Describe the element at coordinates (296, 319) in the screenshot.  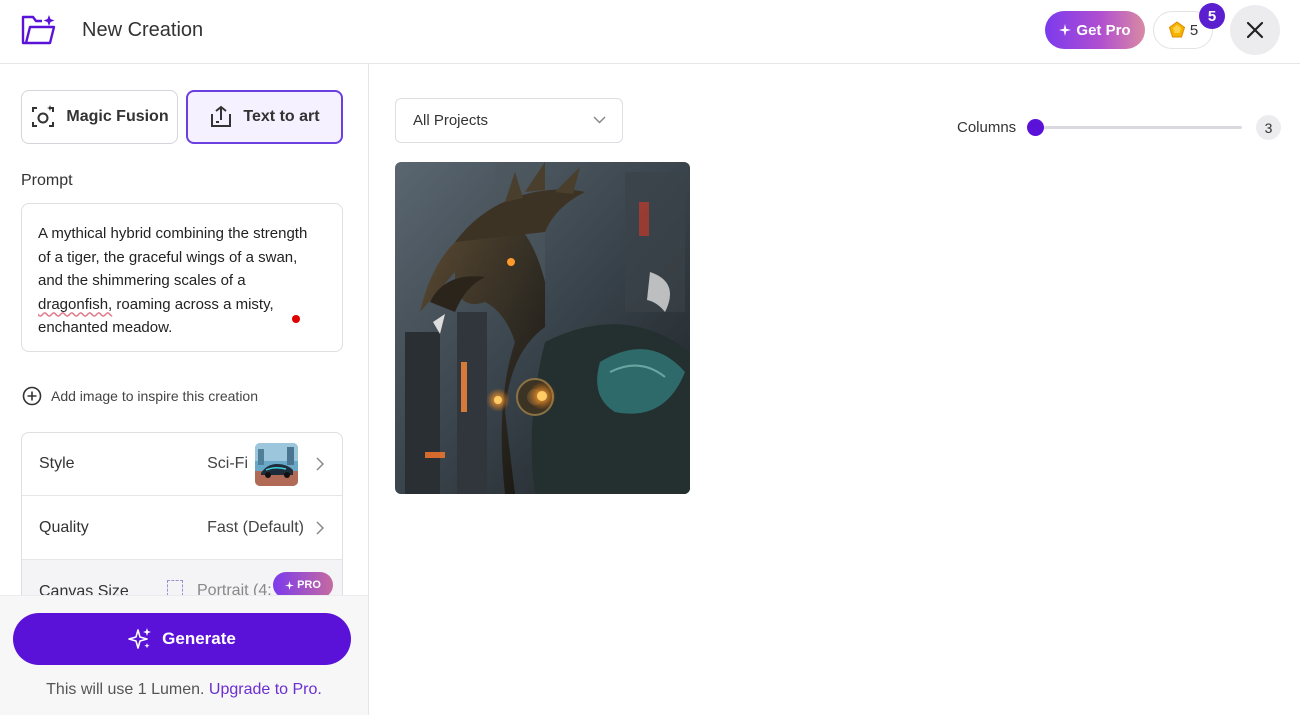
I see `recording-indicator` at that location.